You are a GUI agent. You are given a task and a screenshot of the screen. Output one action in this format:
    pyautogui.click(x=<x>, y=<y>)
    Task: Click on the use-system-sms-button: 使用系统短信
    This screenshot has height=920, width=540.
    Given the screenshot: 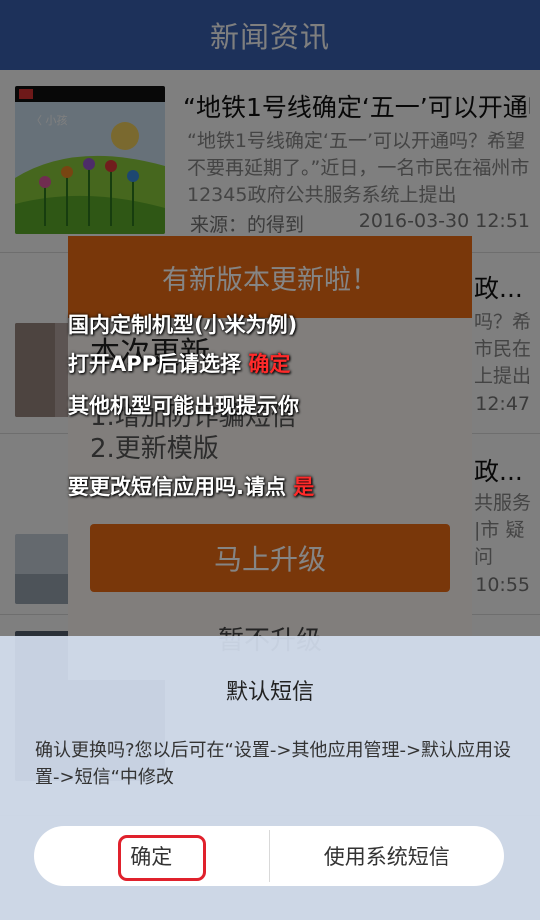 What is the action you would take?
    pyautogui.click(x=387, y=856)
    